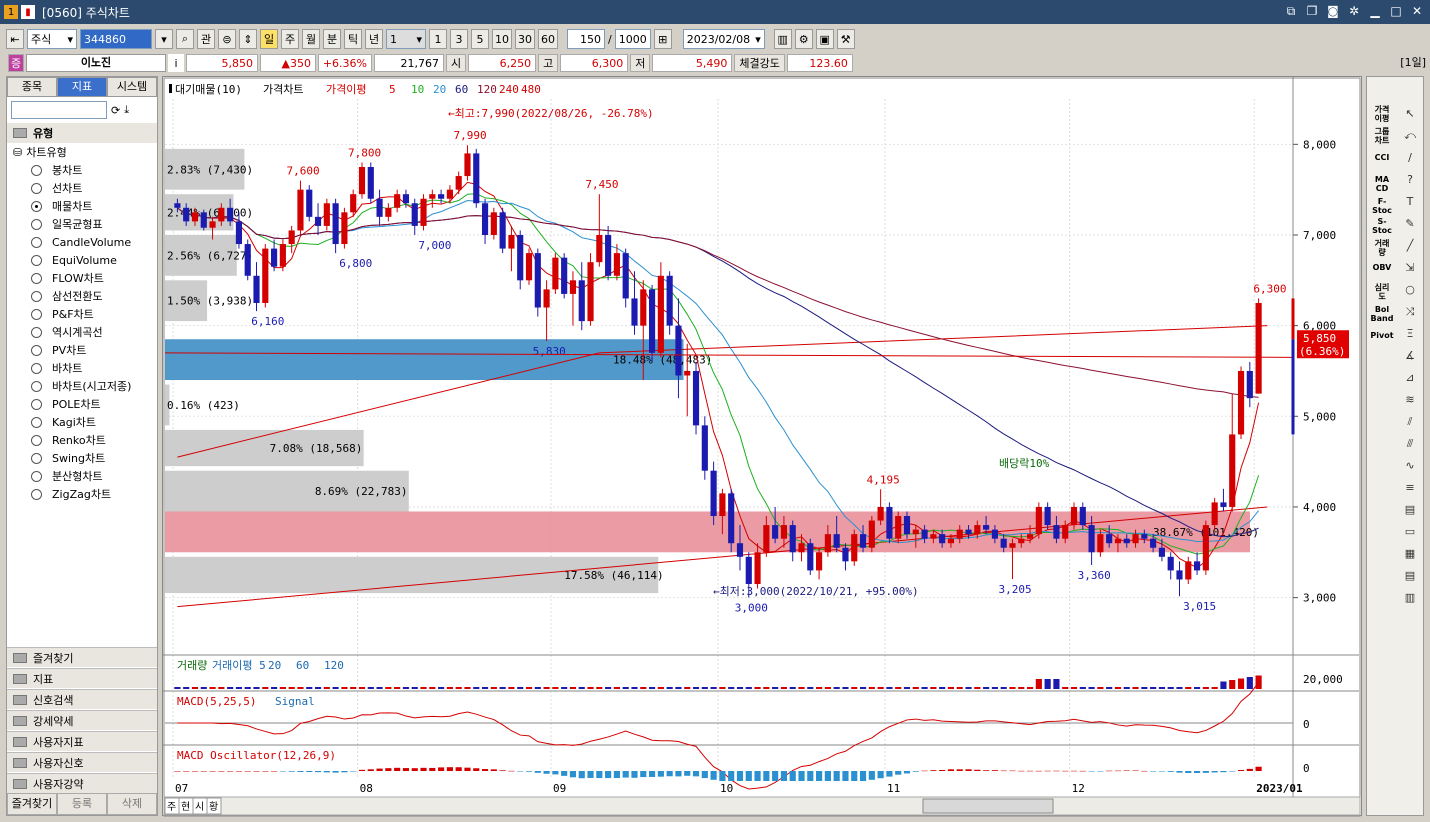 This screenshot has height=822, width=1430. Describe the element at coordinates (82, 440) in the screenshot. I see `chart-type-item: Renko차트` at that location.